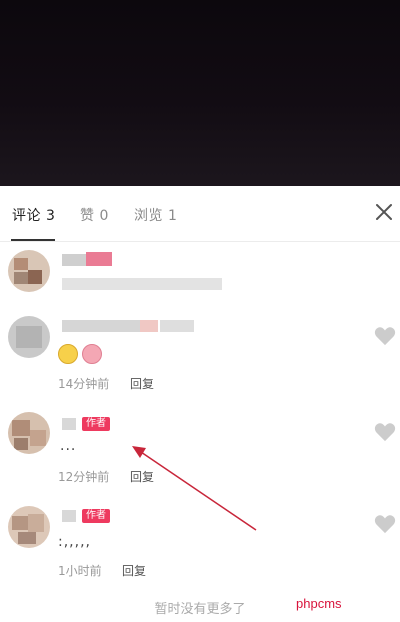 This screenshot has height=622, width=400. Describe the element at coordinates (200, 214) in the screenshot. I see `tab-bar: 评论 3 赞 0 浏览 1` at that location.